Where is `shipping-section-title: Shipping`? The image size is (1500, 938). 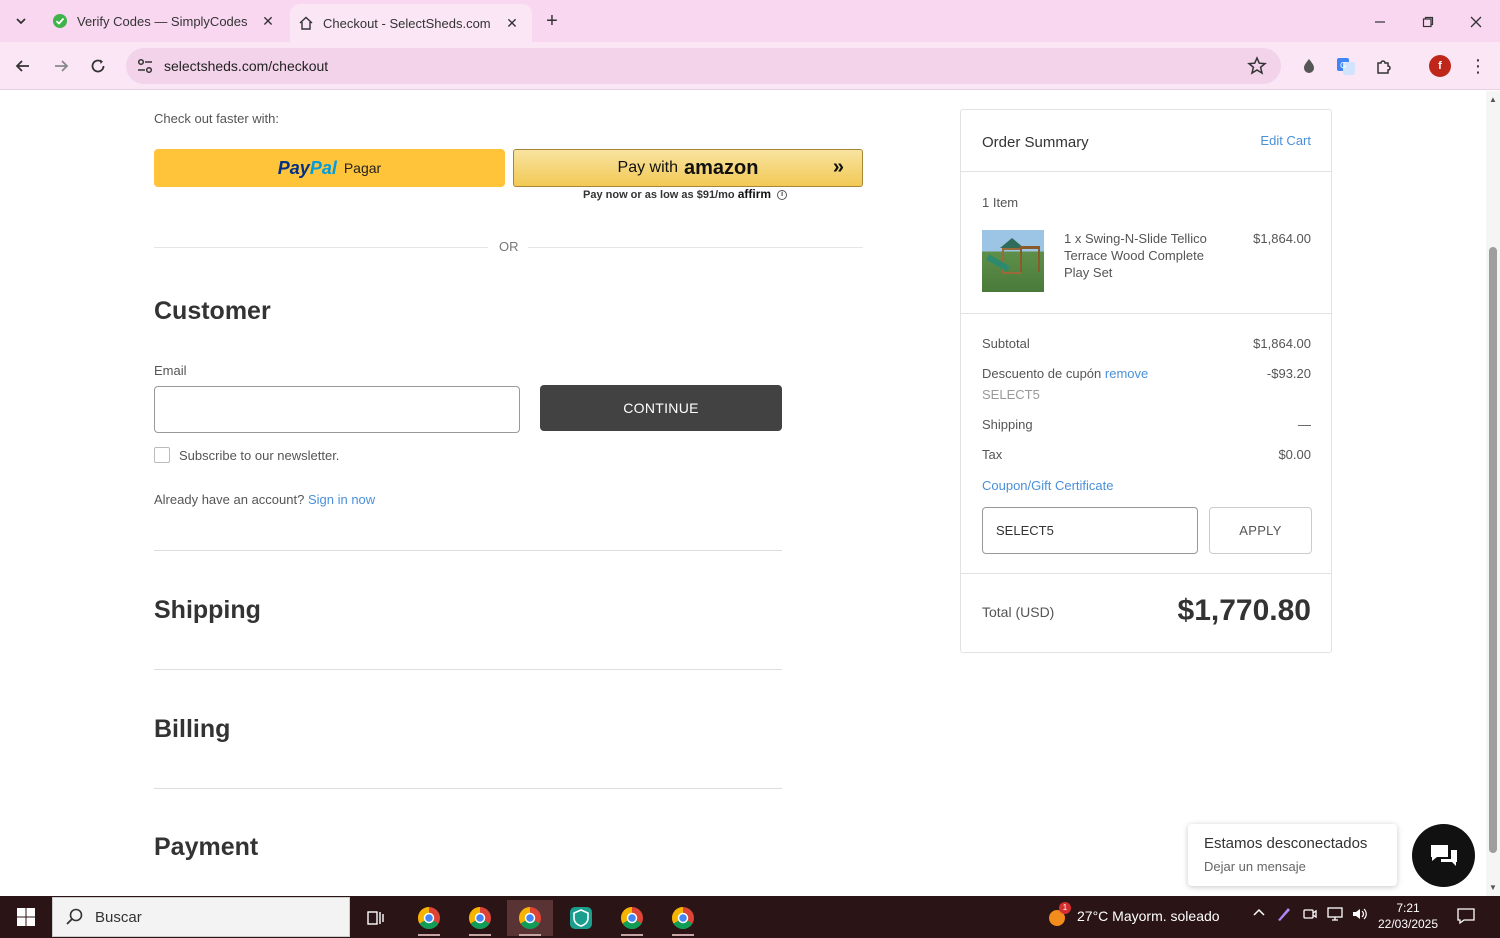
shipping-section-title: Shipping is located at coordinates (207, 610).